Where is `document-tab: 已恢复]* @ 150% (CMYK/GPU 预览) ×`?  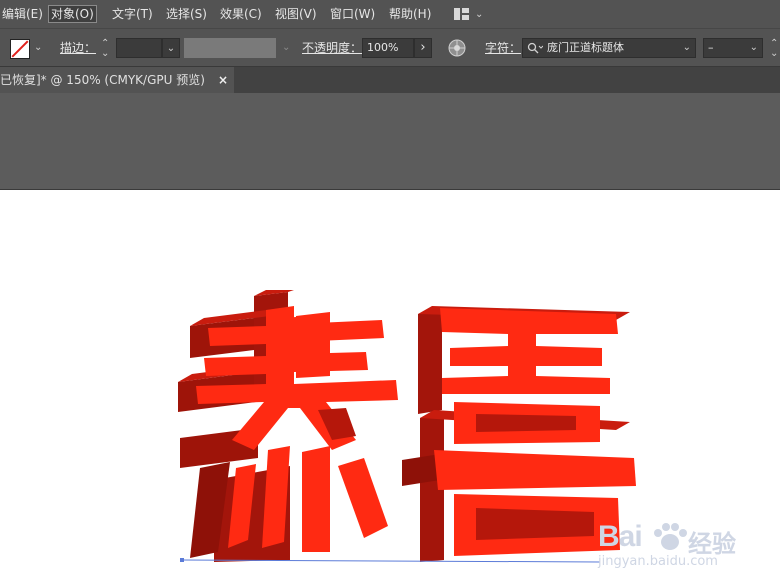
document-tab: 已恢复]* @ 150% (CMYK/GPU 预览) × is located at coordinates (117, 80).